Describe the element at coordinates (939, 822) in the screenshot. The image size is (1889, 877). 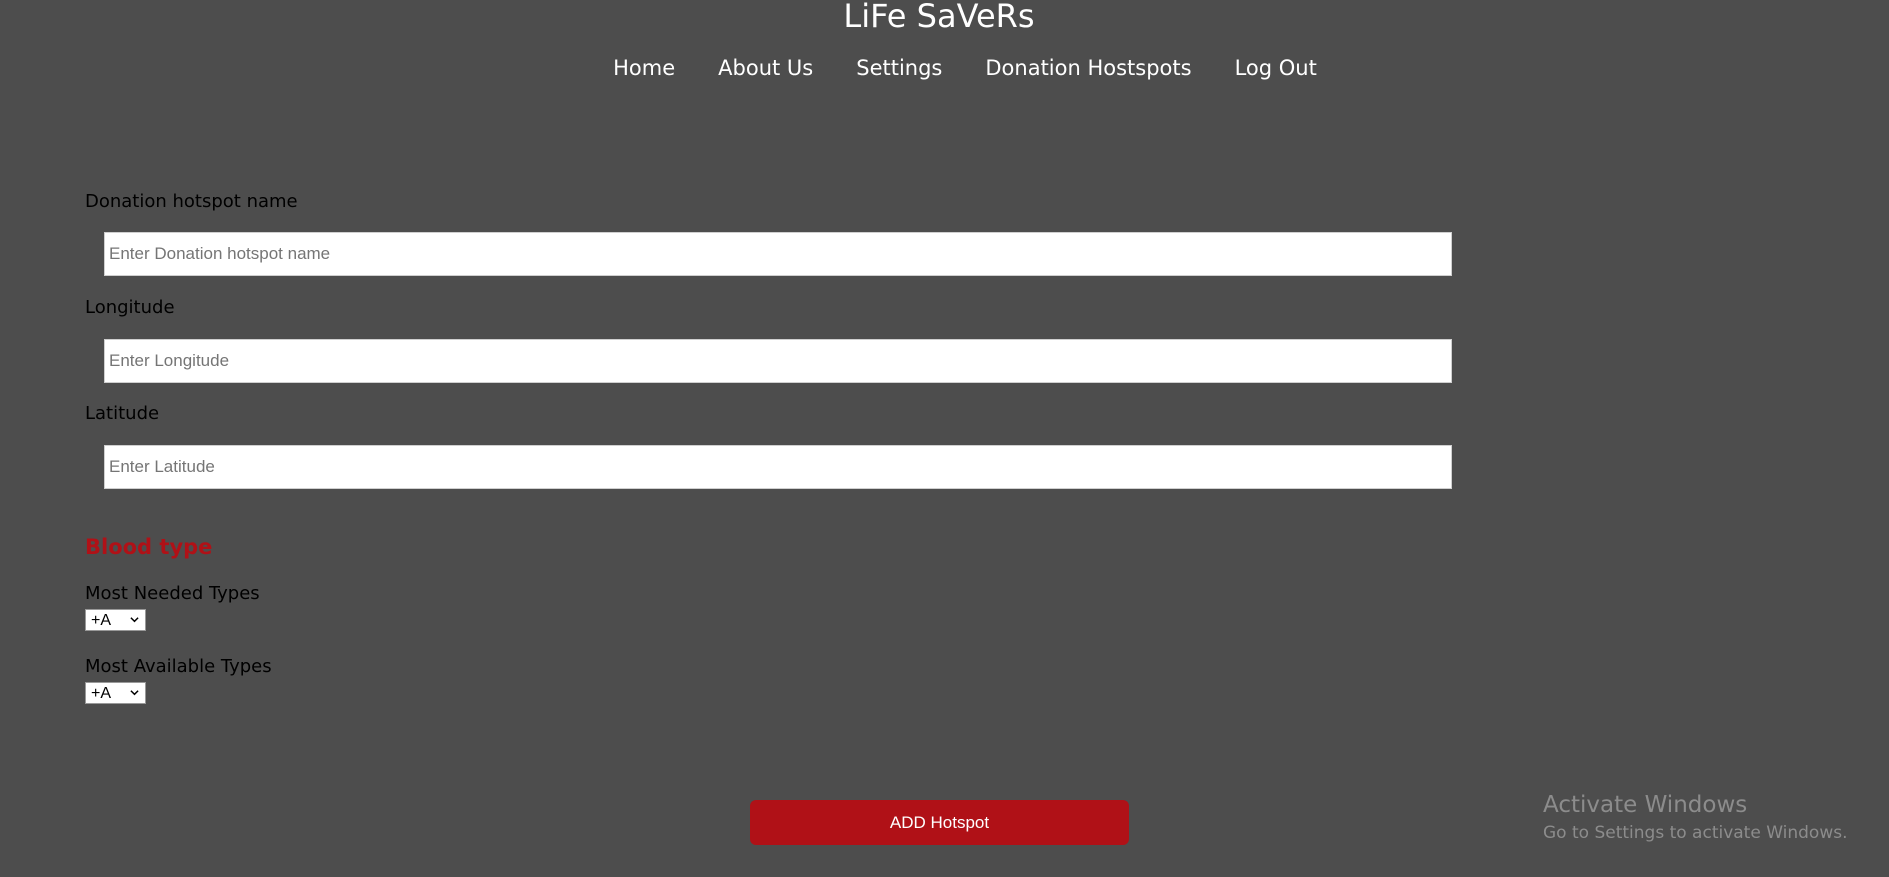
I see `add-hotspot-button: ADD Hotspot` at that location.